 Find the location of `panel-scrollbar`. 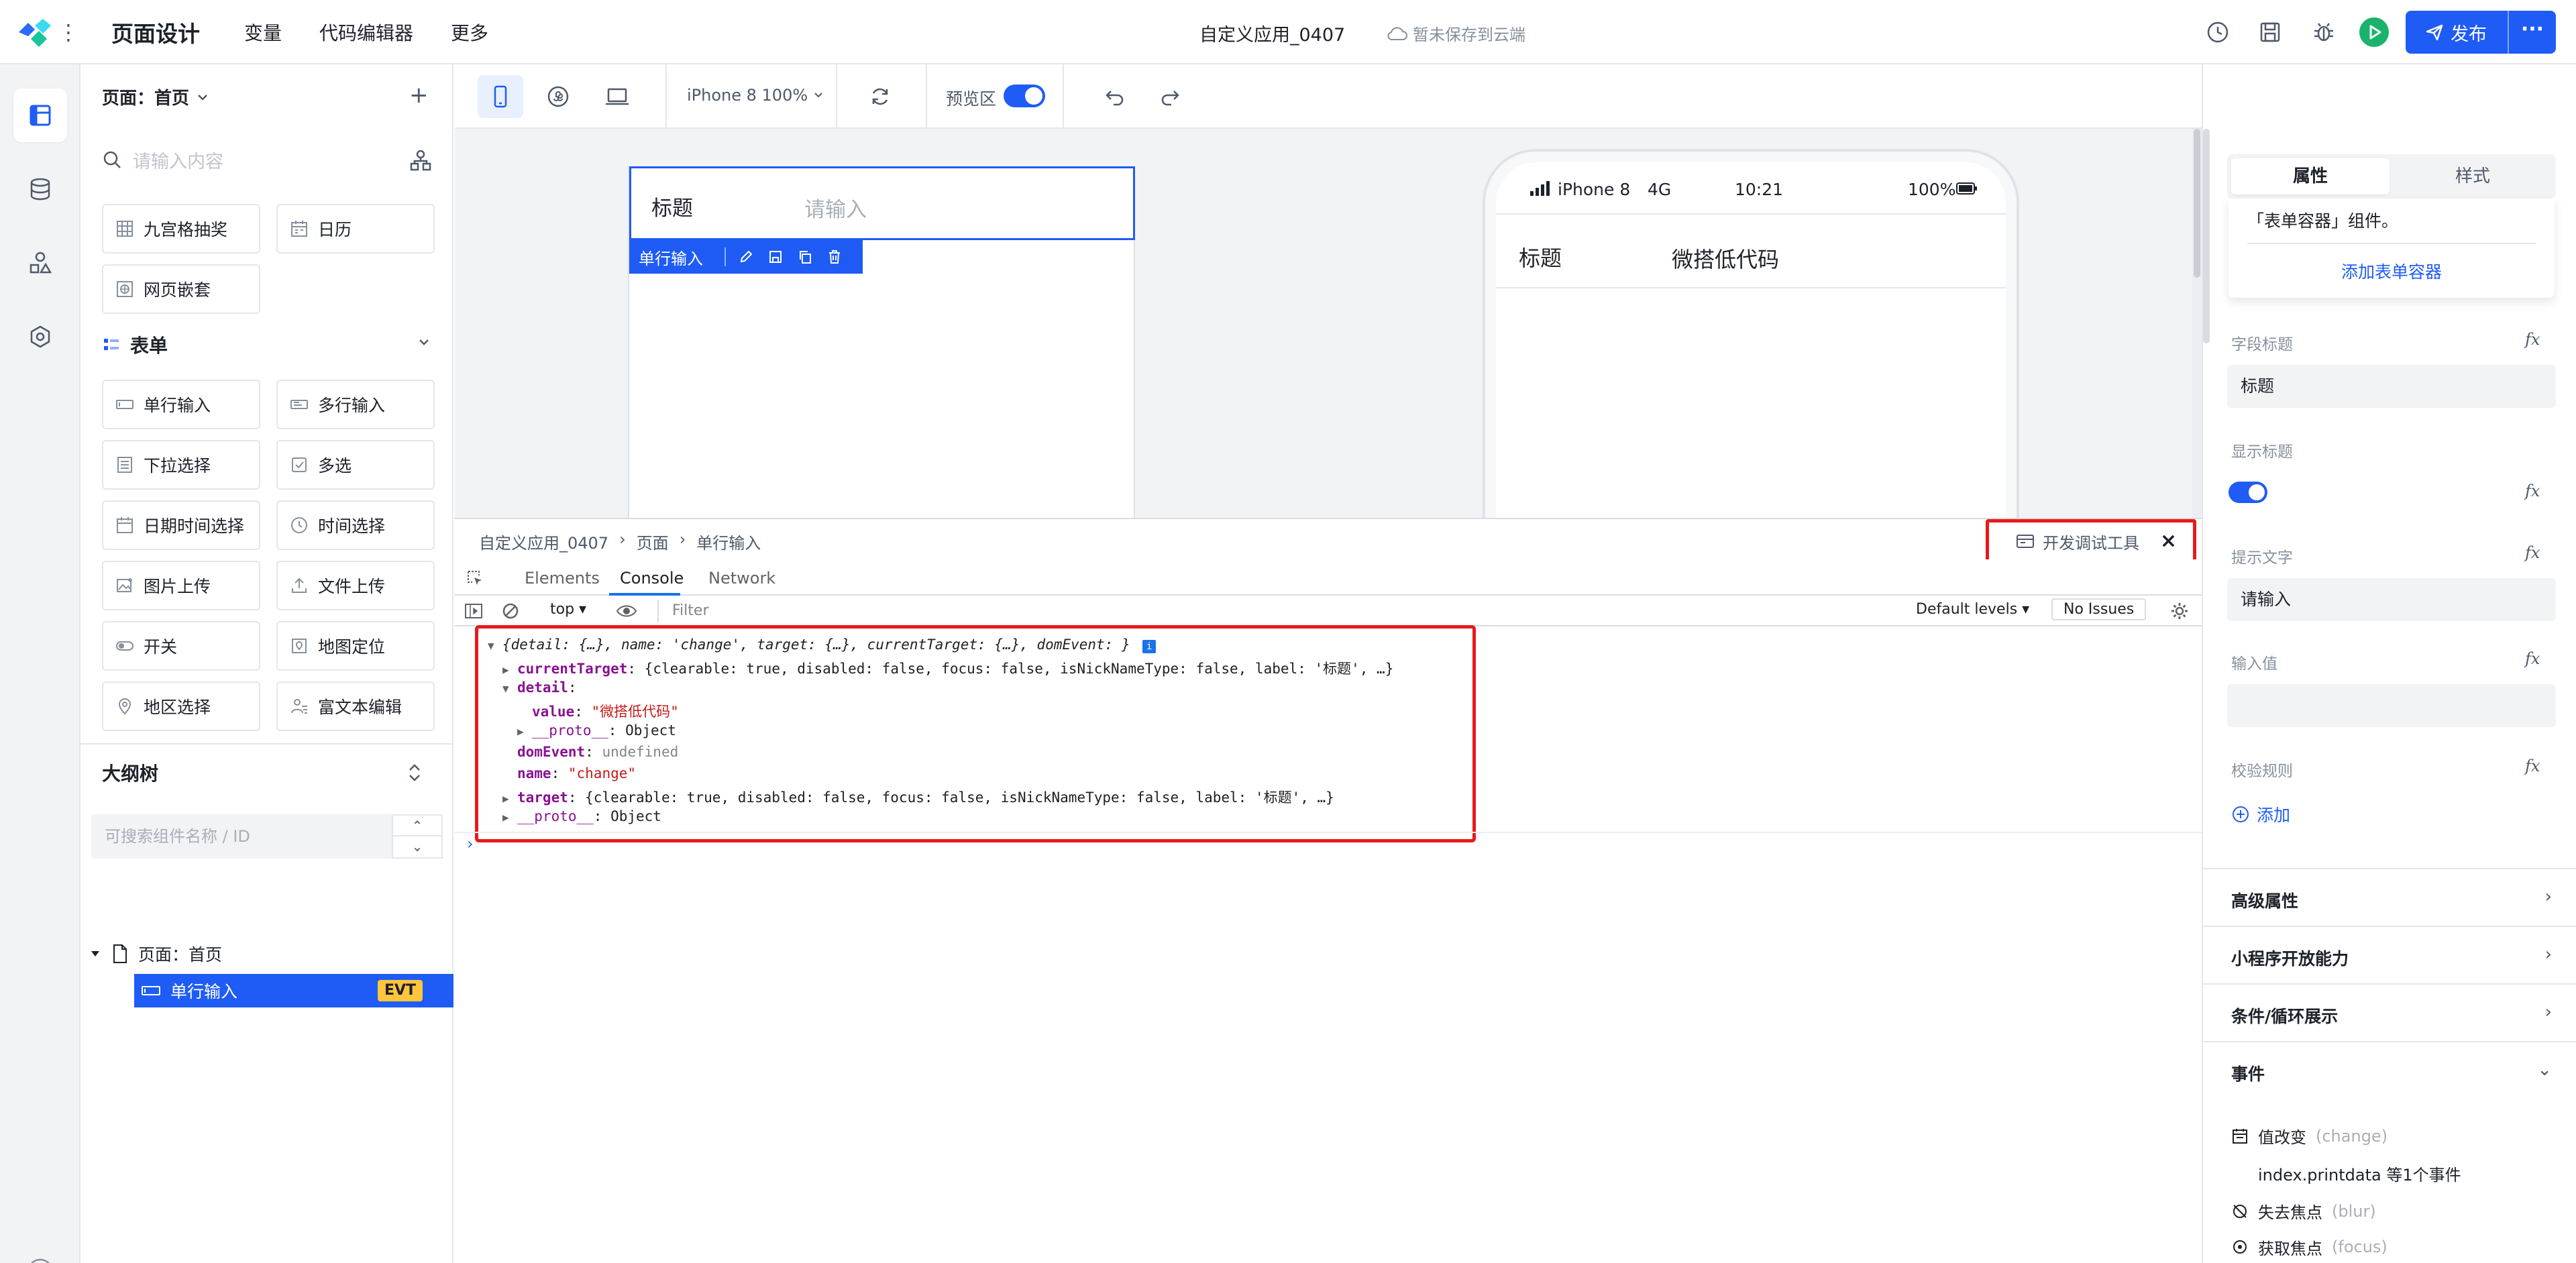

panel-scrollbar is located at coordinates (2206, 236).